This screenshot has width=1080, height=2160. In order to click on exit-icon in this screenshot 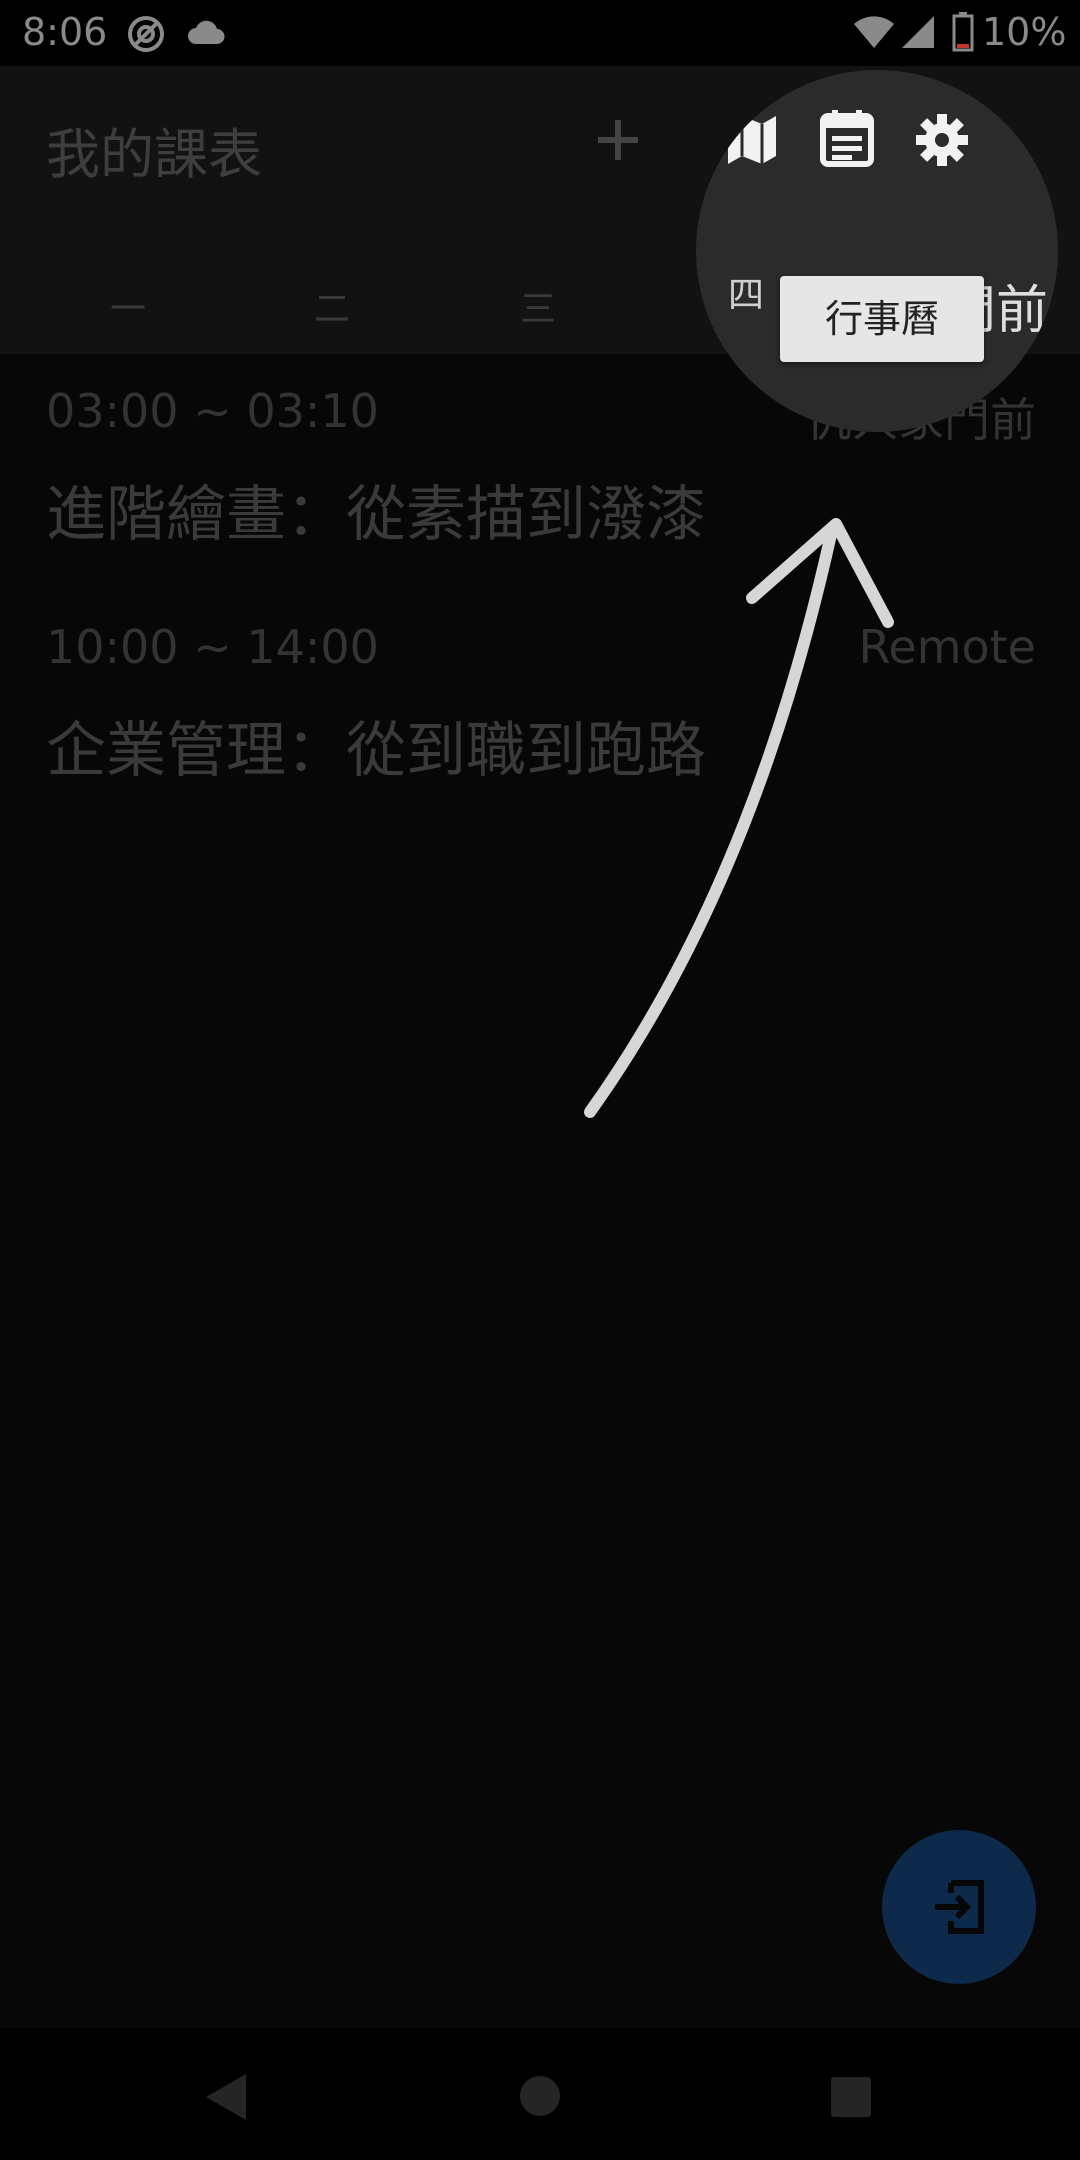, I will do `click(959, 1907)`.